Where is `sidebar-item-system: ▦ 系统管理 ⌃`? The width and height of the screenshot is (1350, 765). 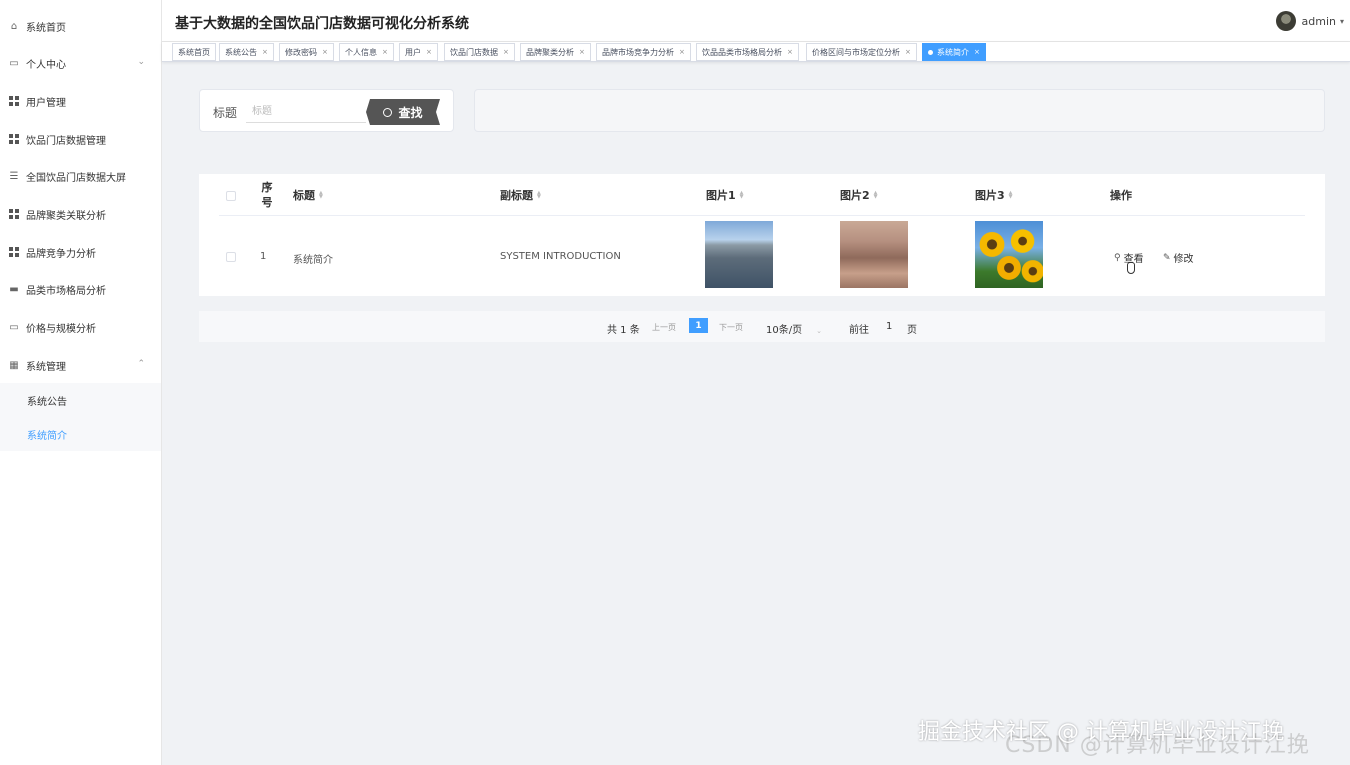
sidebar-item-system: ▦ 系统管理 ⌃ is located at coordinates (80, 365).